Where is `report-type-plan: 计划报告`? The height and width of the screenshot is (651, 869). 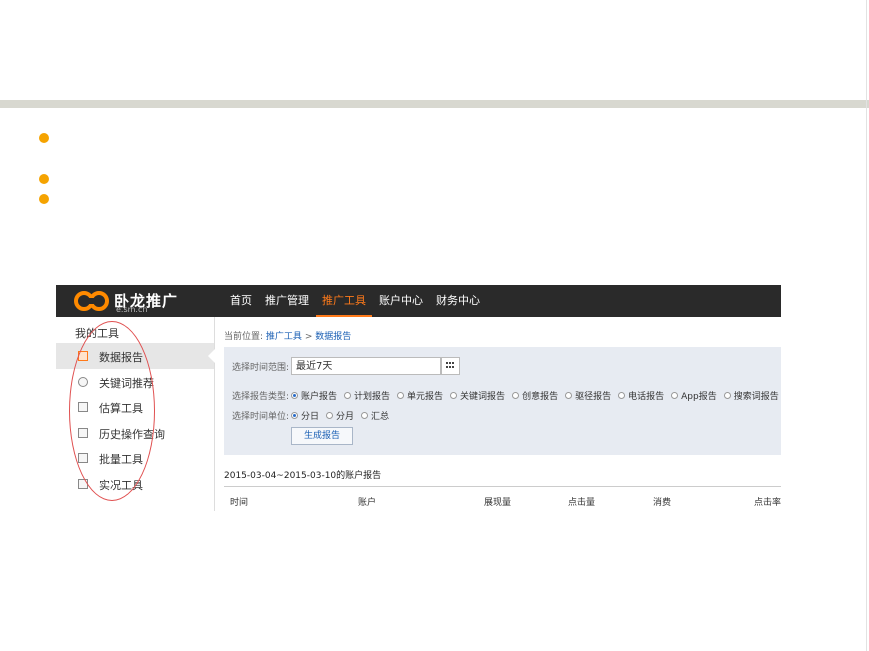 report-type-plan: 计划报告 is located at coordinates (367, 395).